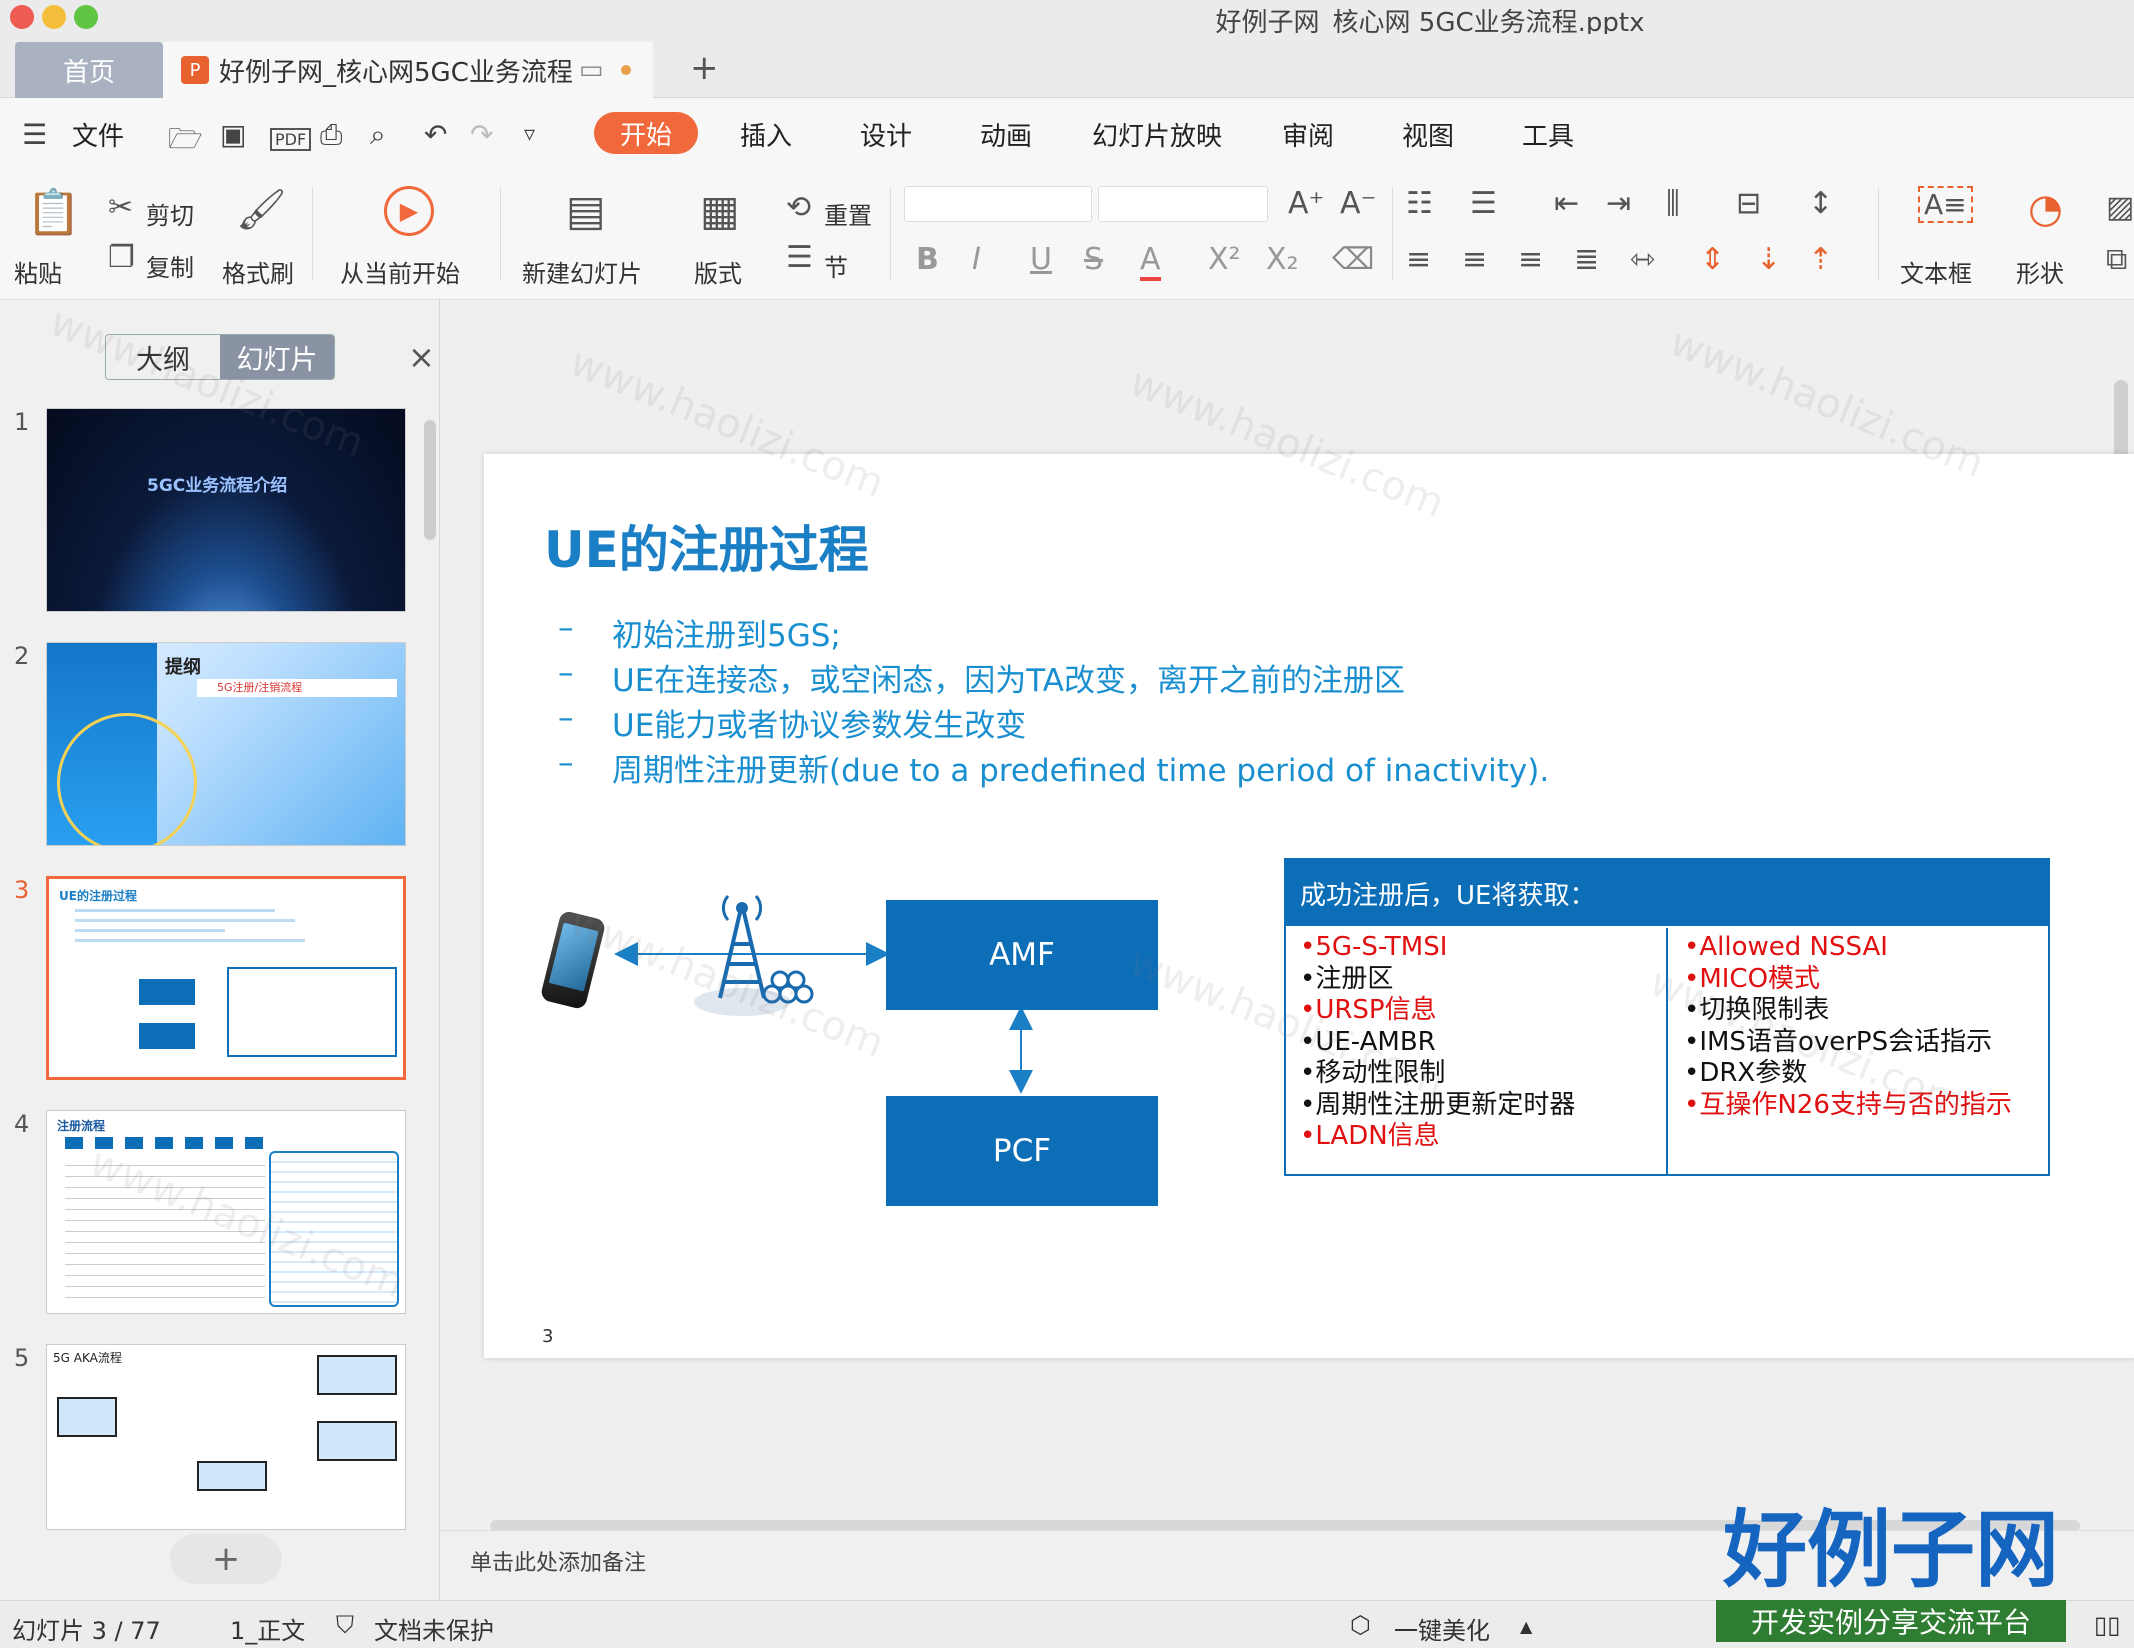 The image size is (2134, 1648). I want to click on zoom-window-button, so click(86, 17).